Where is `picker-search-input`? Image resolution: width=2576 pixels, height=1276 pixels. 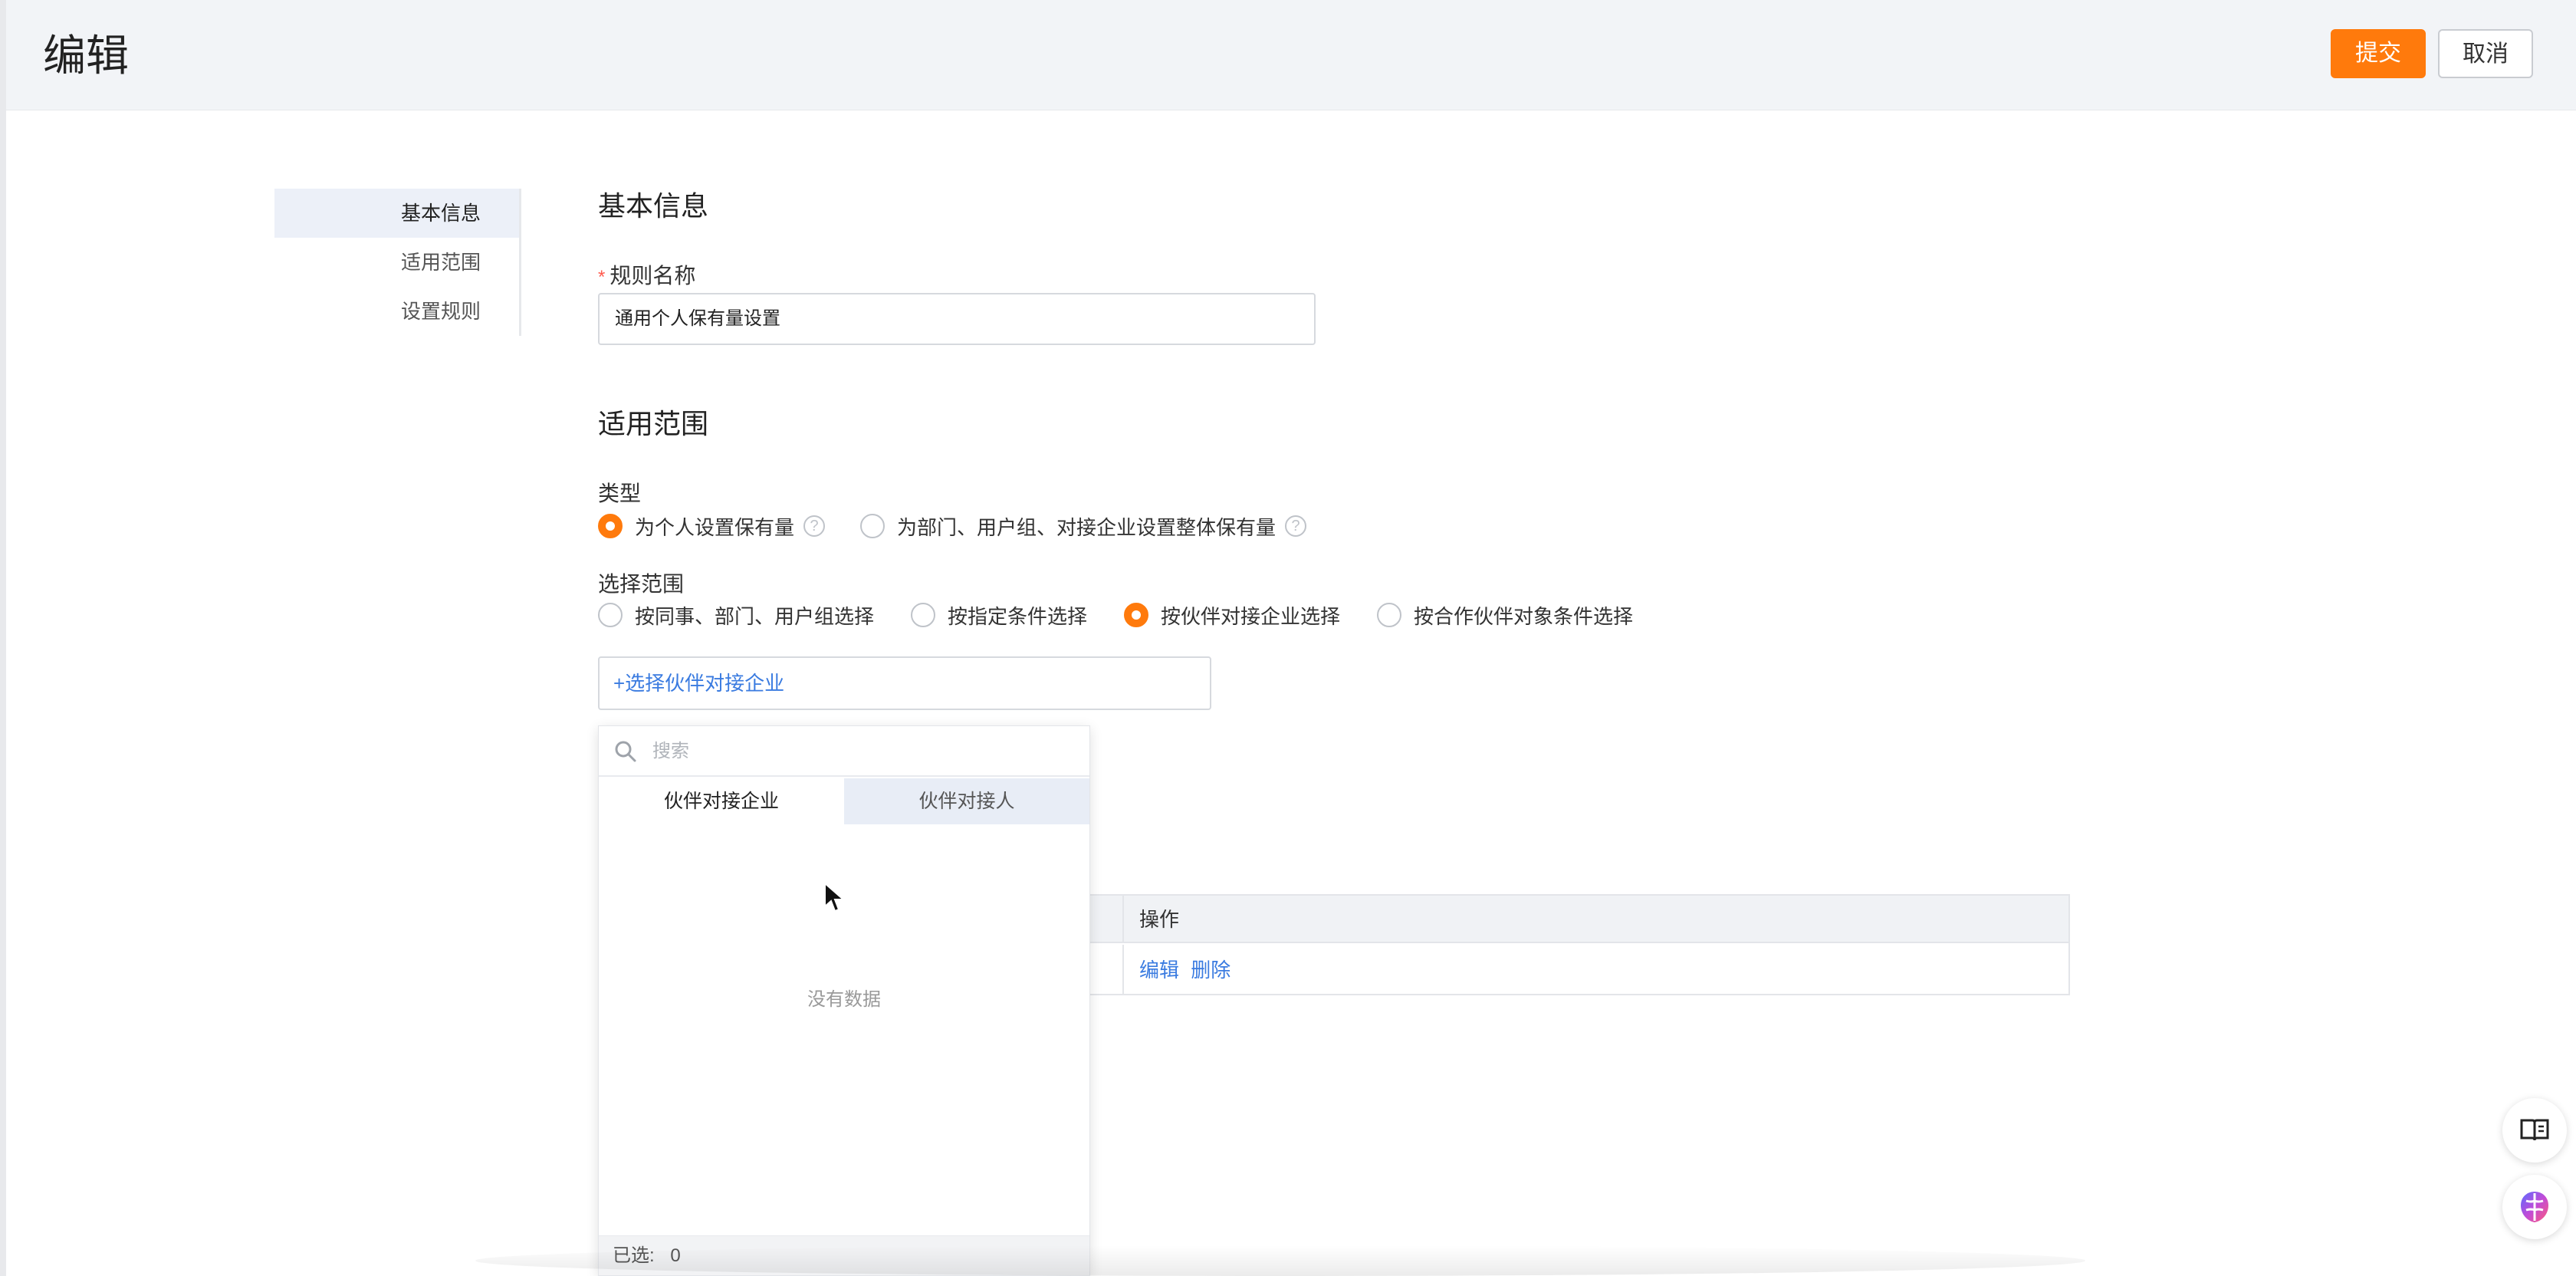
picker-search-input is located at coordinates (859, 751).